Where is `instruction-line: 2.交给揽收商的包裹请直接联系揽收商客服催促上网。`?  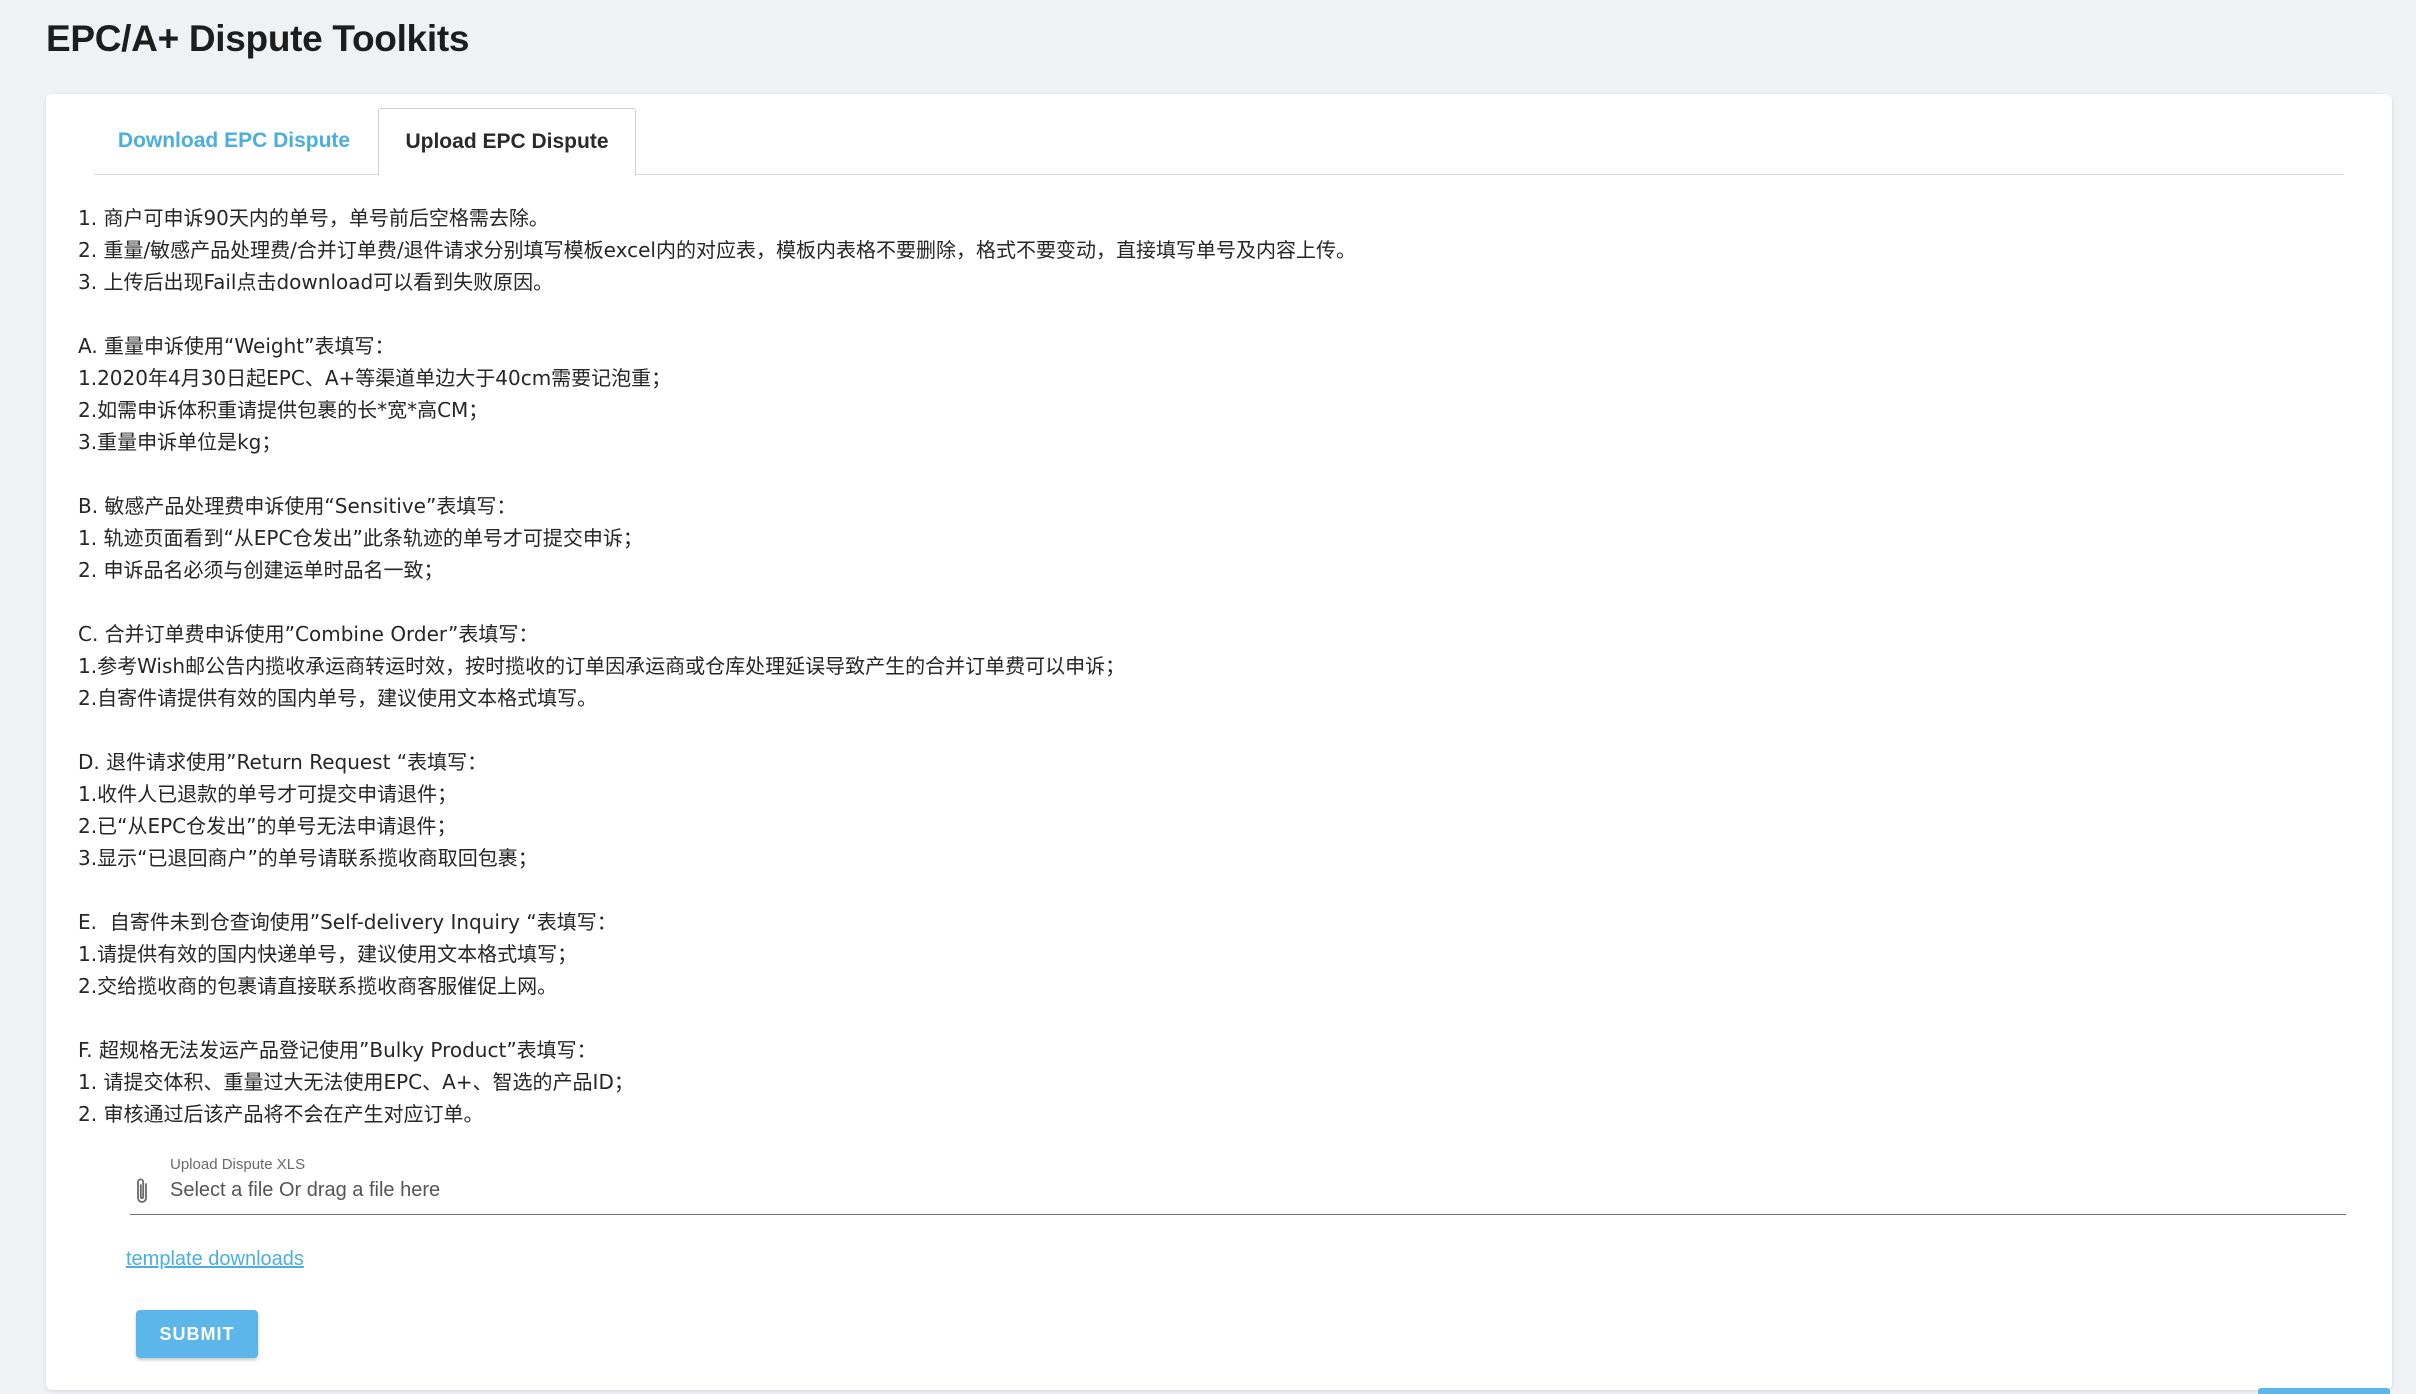 instruction-line: 2.交给揽收商的包裹请直接联系揽收商客服催促上网。 is located at coordinates (318, 986).